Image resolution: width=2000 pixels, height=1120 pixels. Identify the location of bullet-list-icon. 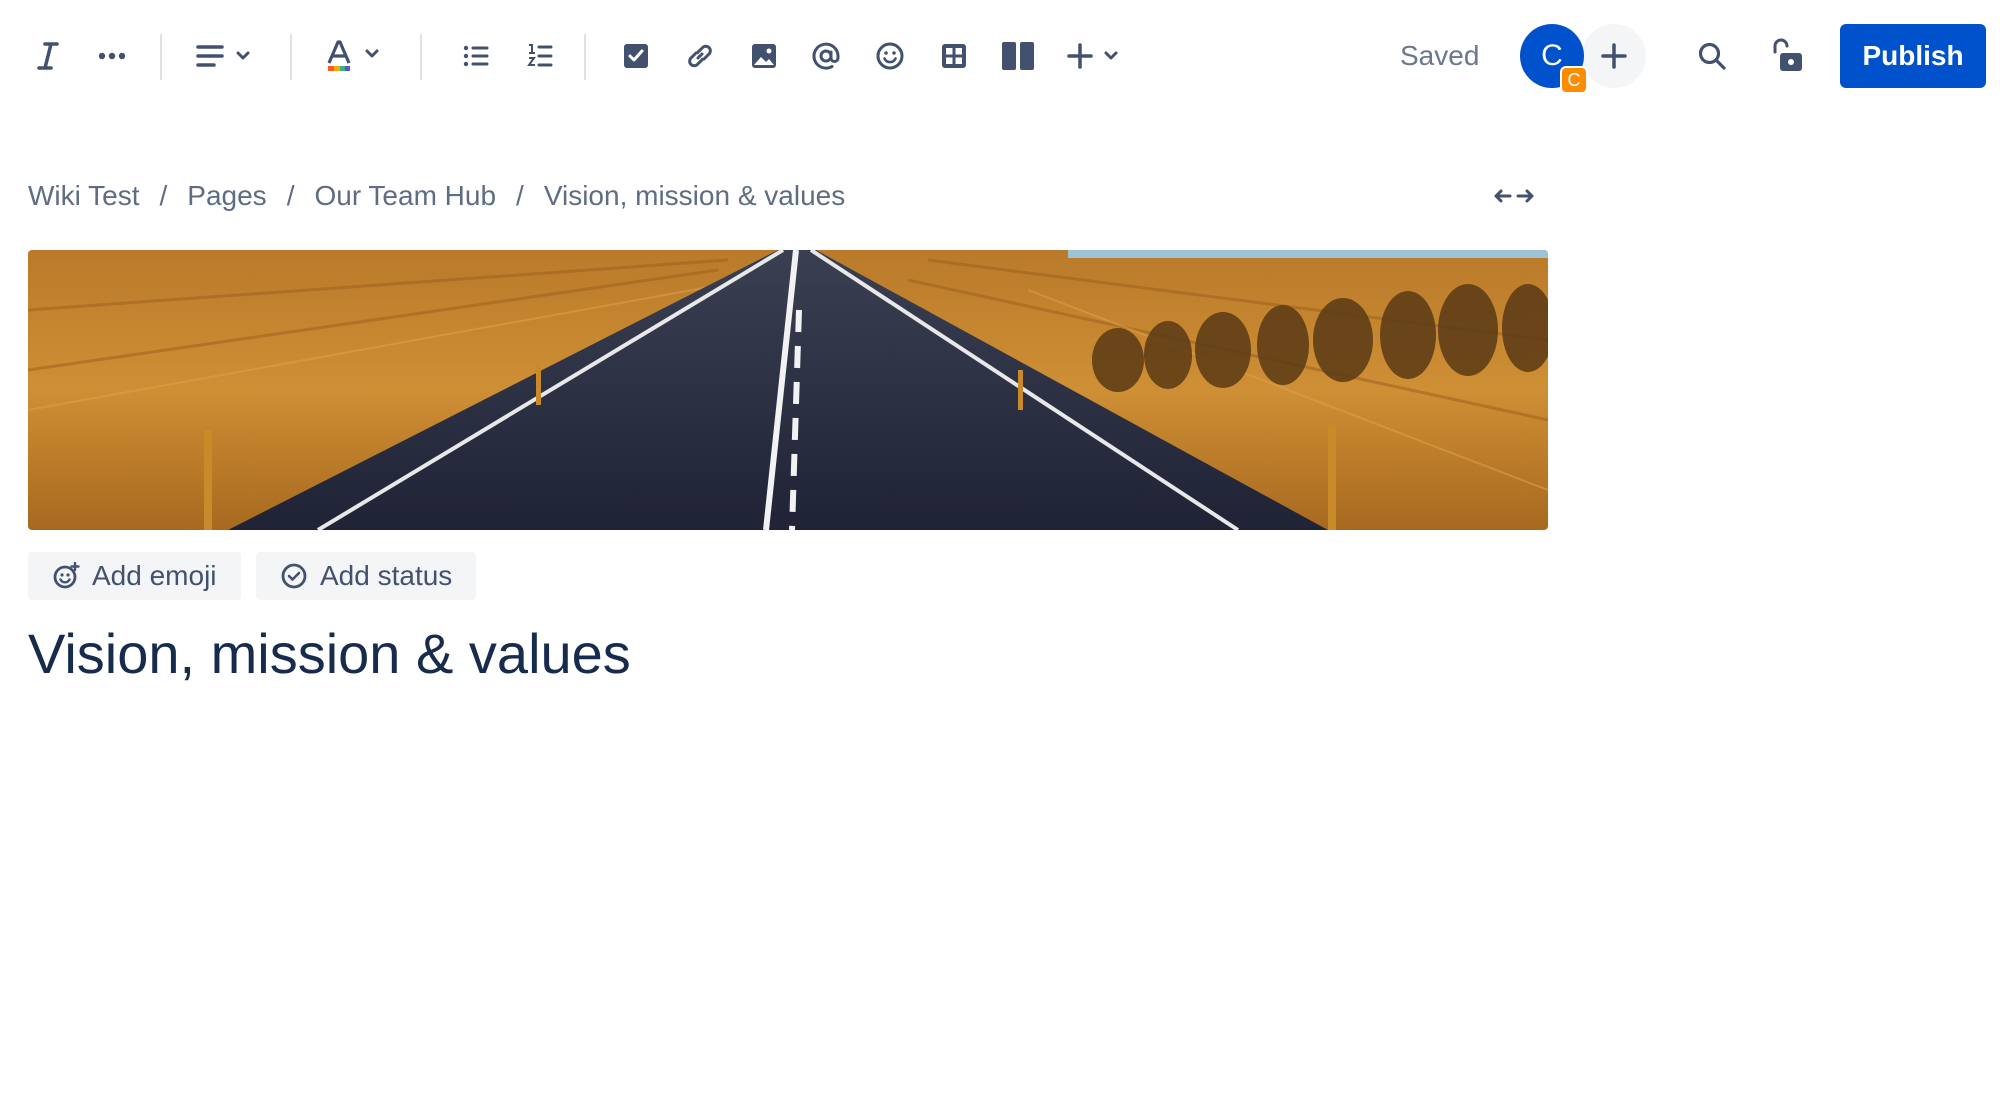
(476, 56).